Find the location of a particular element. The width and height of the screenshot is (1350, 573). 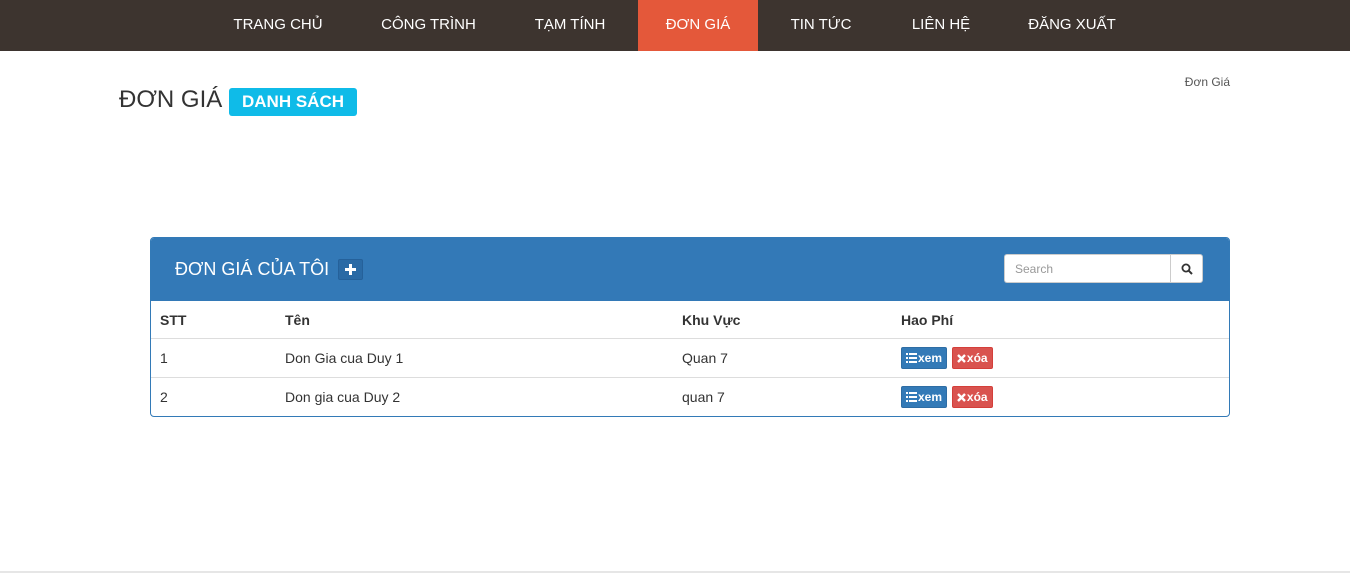

column-header-ten: Tên is located at coordinates (297, 319).